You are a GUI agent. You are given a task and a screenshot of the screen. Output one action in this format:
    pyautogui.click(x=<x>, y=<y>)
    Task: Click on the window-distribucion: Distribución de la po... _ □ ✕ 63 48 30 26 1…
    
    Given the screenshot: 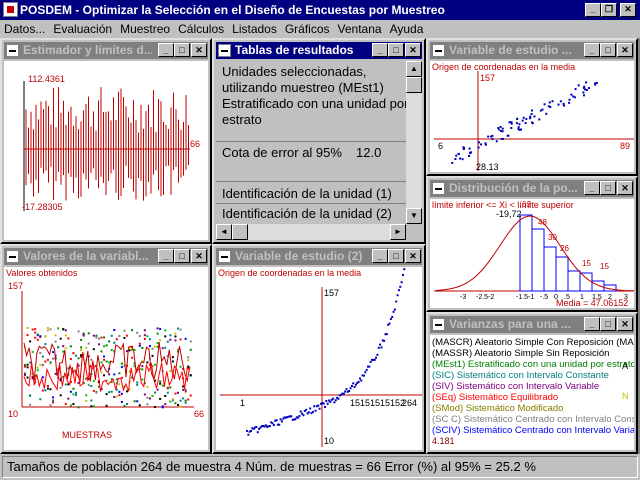 What is the action you would take?
    pyautogui.click(x=532, y=244)
    